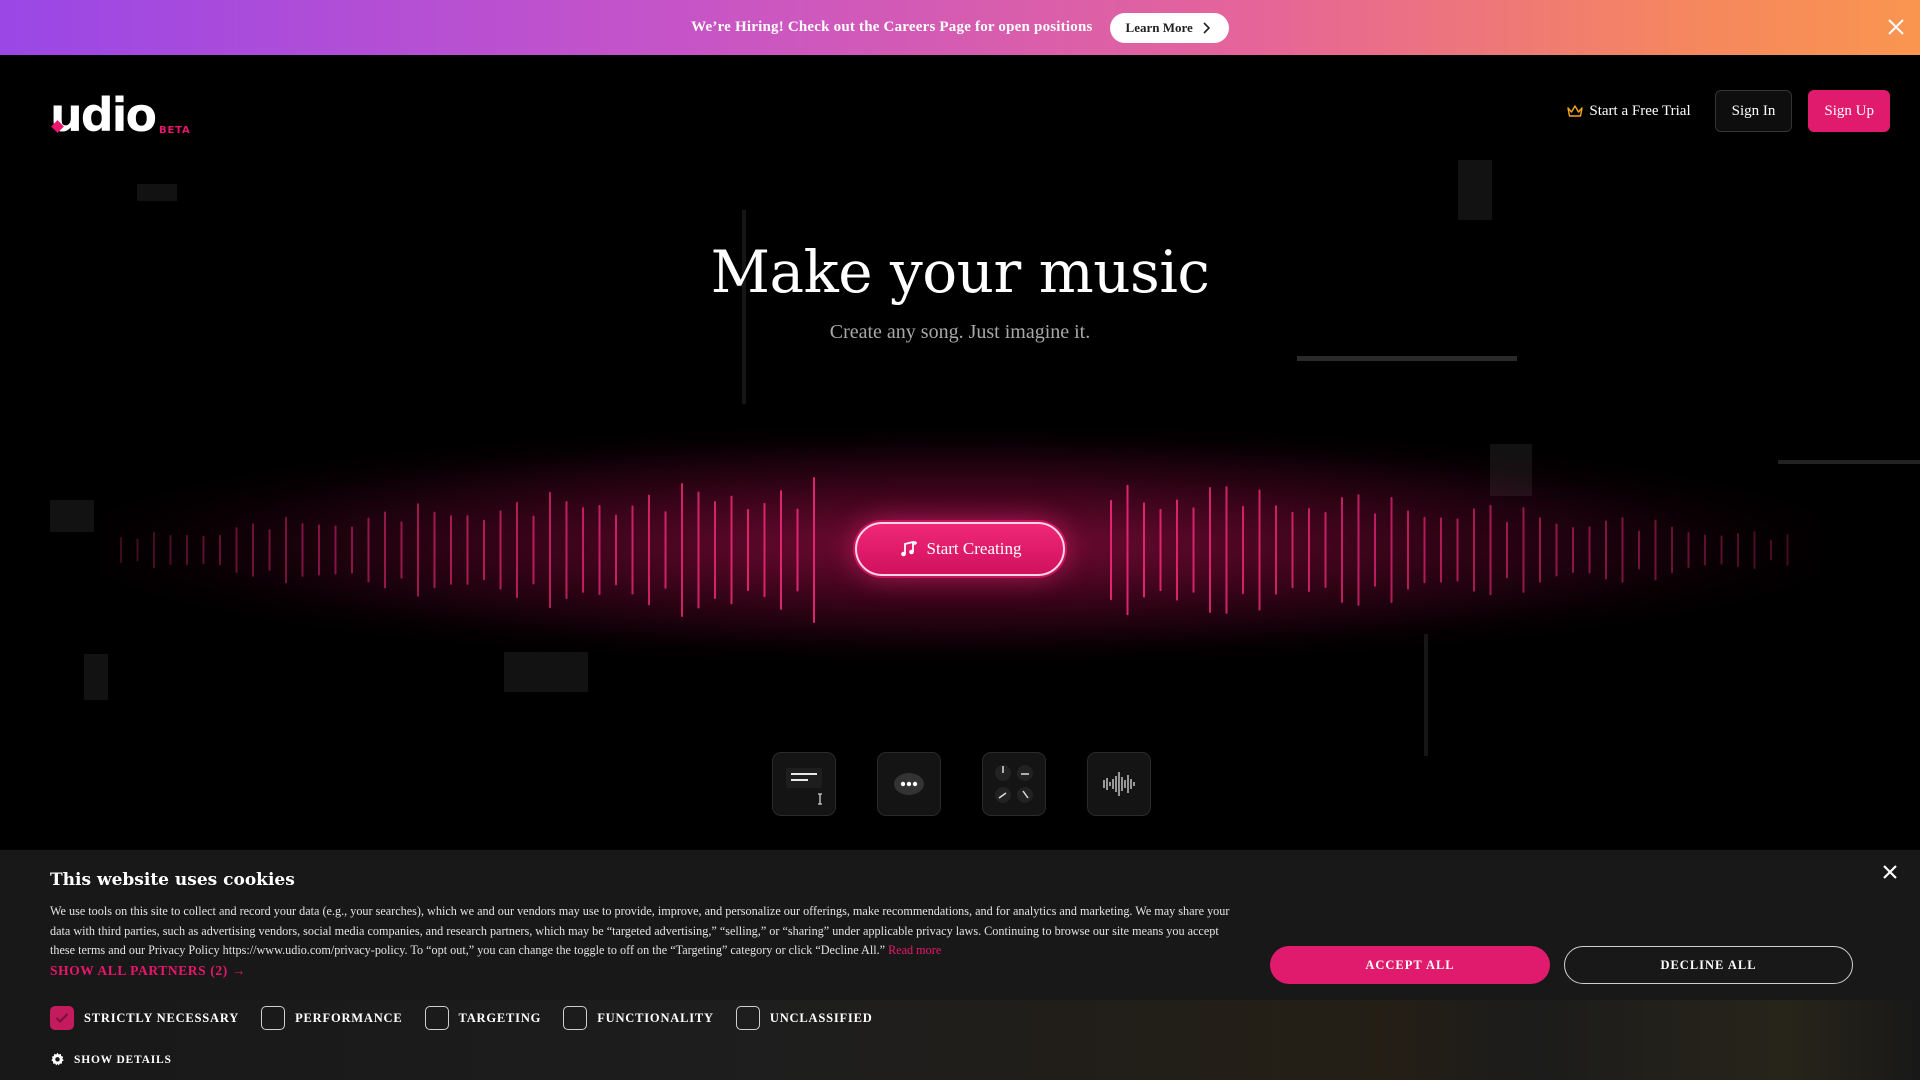 The image size is (1920, 1080). I want to click on start-creating-button: Start Creating, so click(960, 549).